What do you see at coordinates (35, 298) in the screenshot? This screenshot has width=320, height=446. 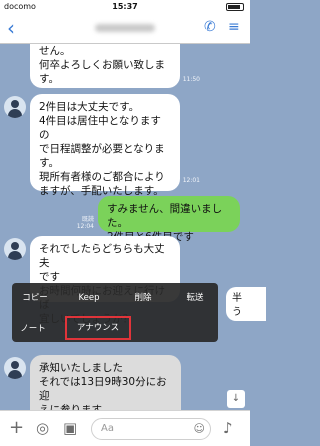 I see `menu-item-copy: コピー` at bounding box center [35, 298].